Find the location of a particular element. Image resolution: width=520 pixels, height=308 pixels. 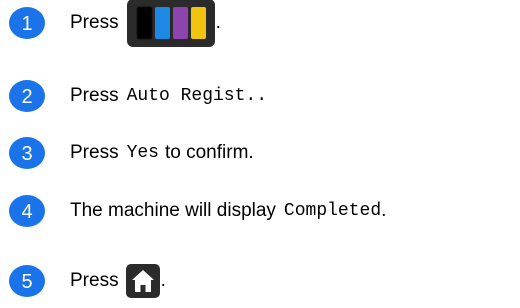

step-number-5-icon: 5 is located at coordinates (27, 281).